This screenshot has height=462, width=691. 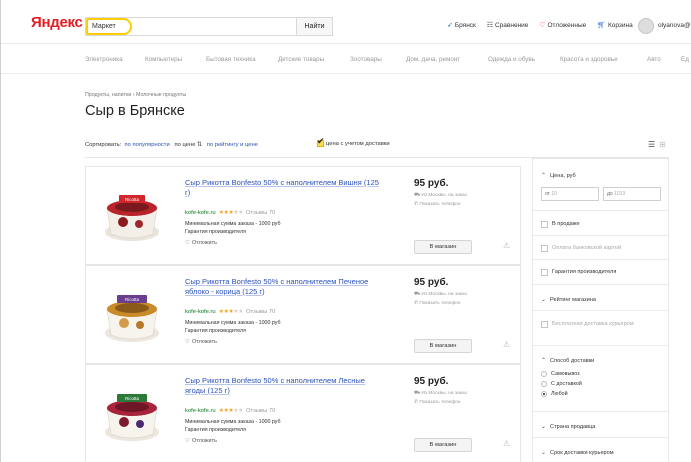 I want to click on header-links: ➶ Брянск ☷ Сравнение ♡ Отложенные 🛒︎ Корзина, so click(x=544, y=25).